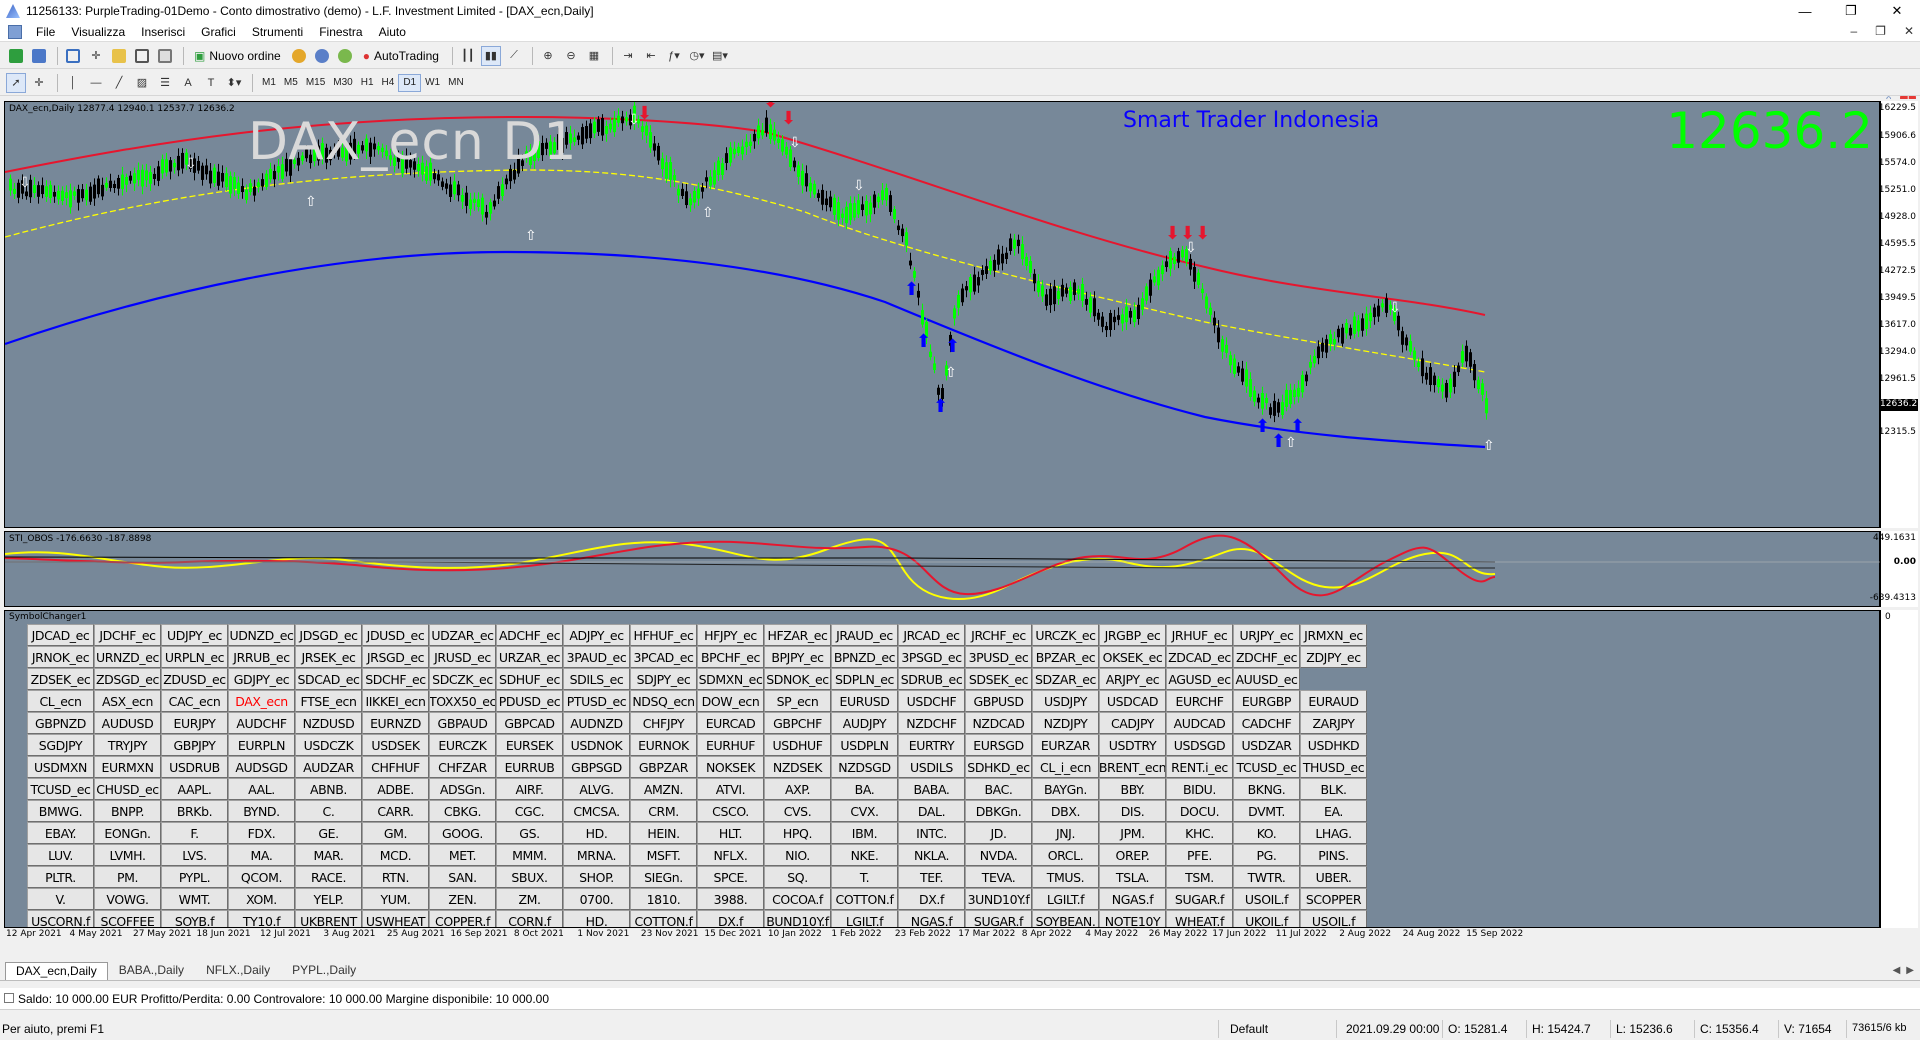  Describe the element at coordinates (1333, 723) in the screenshot. I see `symbol-button: ZARJPY` at that location.